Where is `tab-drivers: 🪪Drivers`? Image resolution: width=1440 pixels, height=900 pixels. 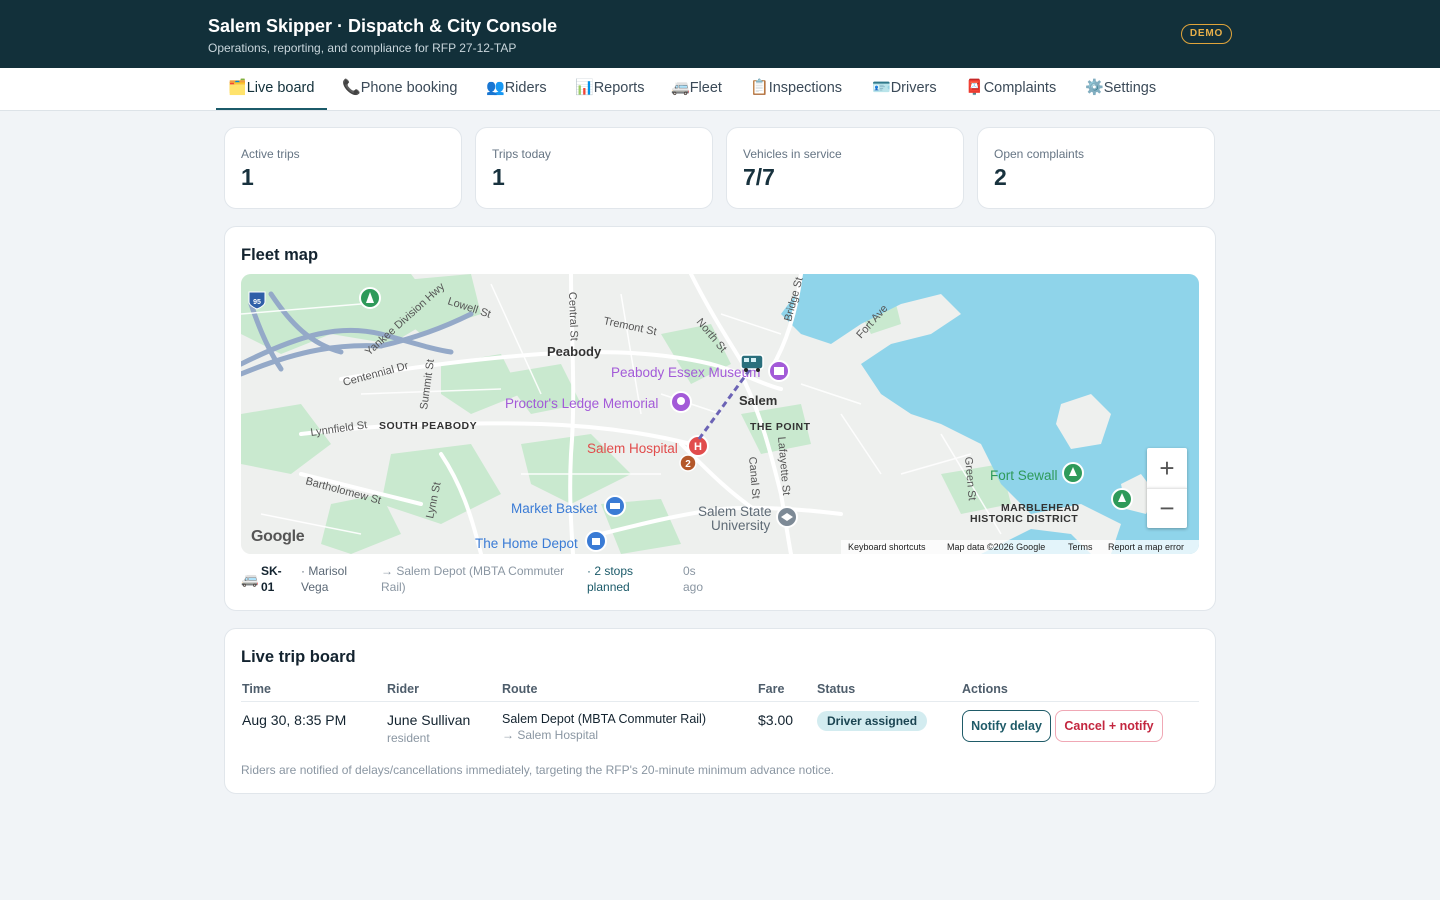 tab-drivers: 🪪Drivers is located at coordinates (904, 89).